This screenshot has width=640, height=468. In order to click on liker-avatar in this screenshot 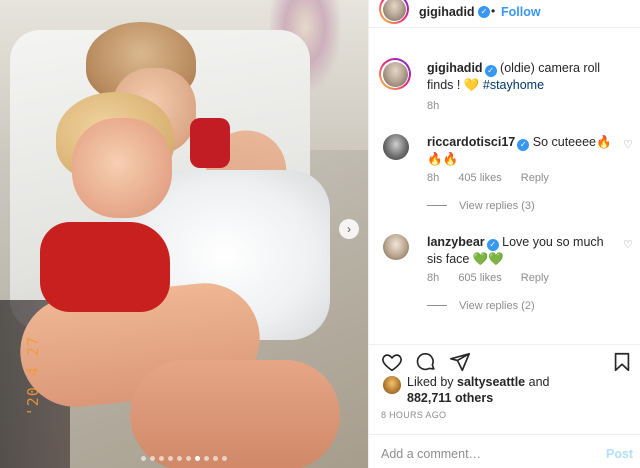, I will do `click(392, 385)`.